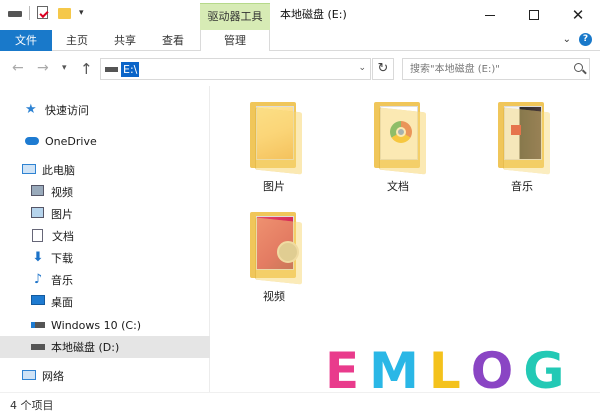 Image resolution: width=600 pixels, height=414 pixels. I want to click on address-row: ← → ▾ ↑ E:\ ⌄ ↻, so click(300, 69).